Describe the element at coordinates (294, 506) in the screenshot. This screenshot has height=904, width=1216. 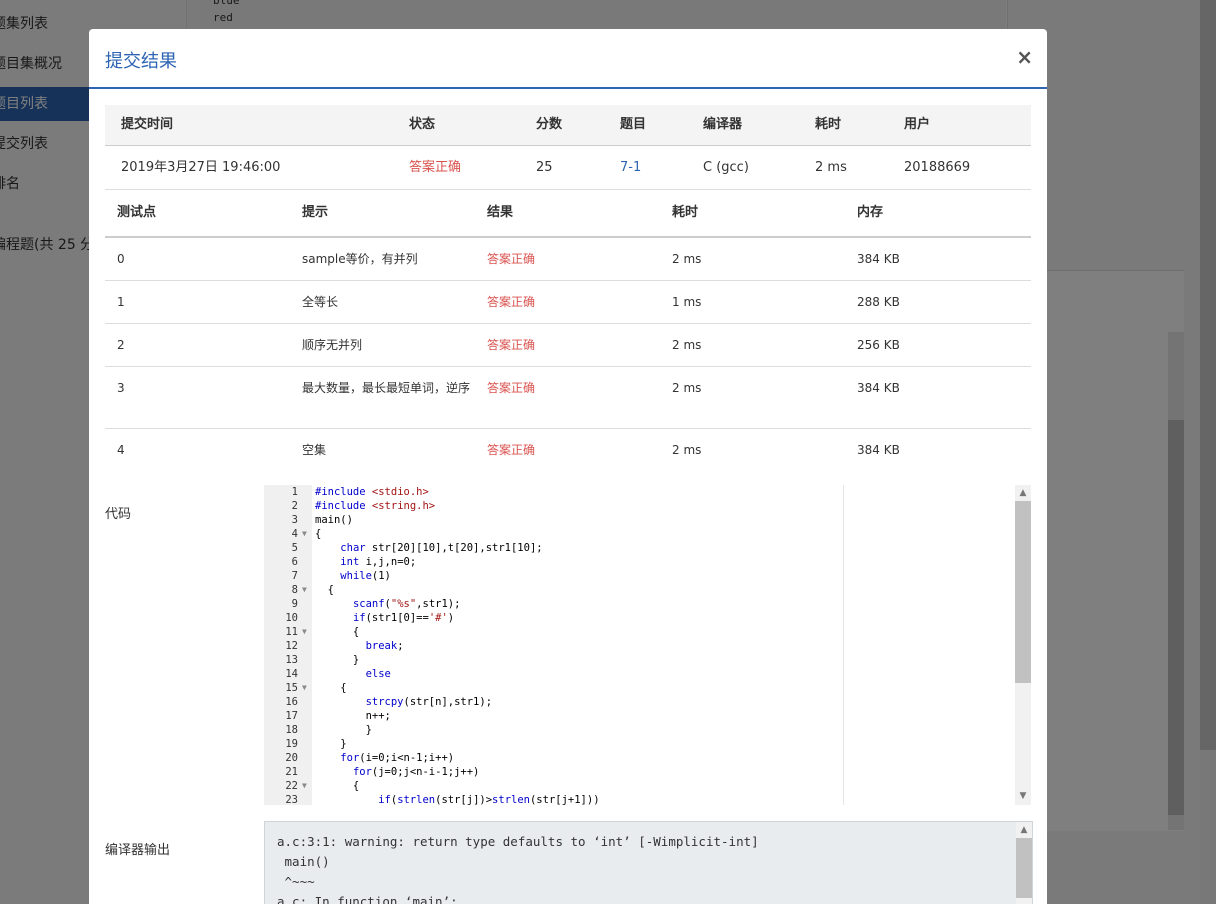
I see `line-number: 2` at that location.